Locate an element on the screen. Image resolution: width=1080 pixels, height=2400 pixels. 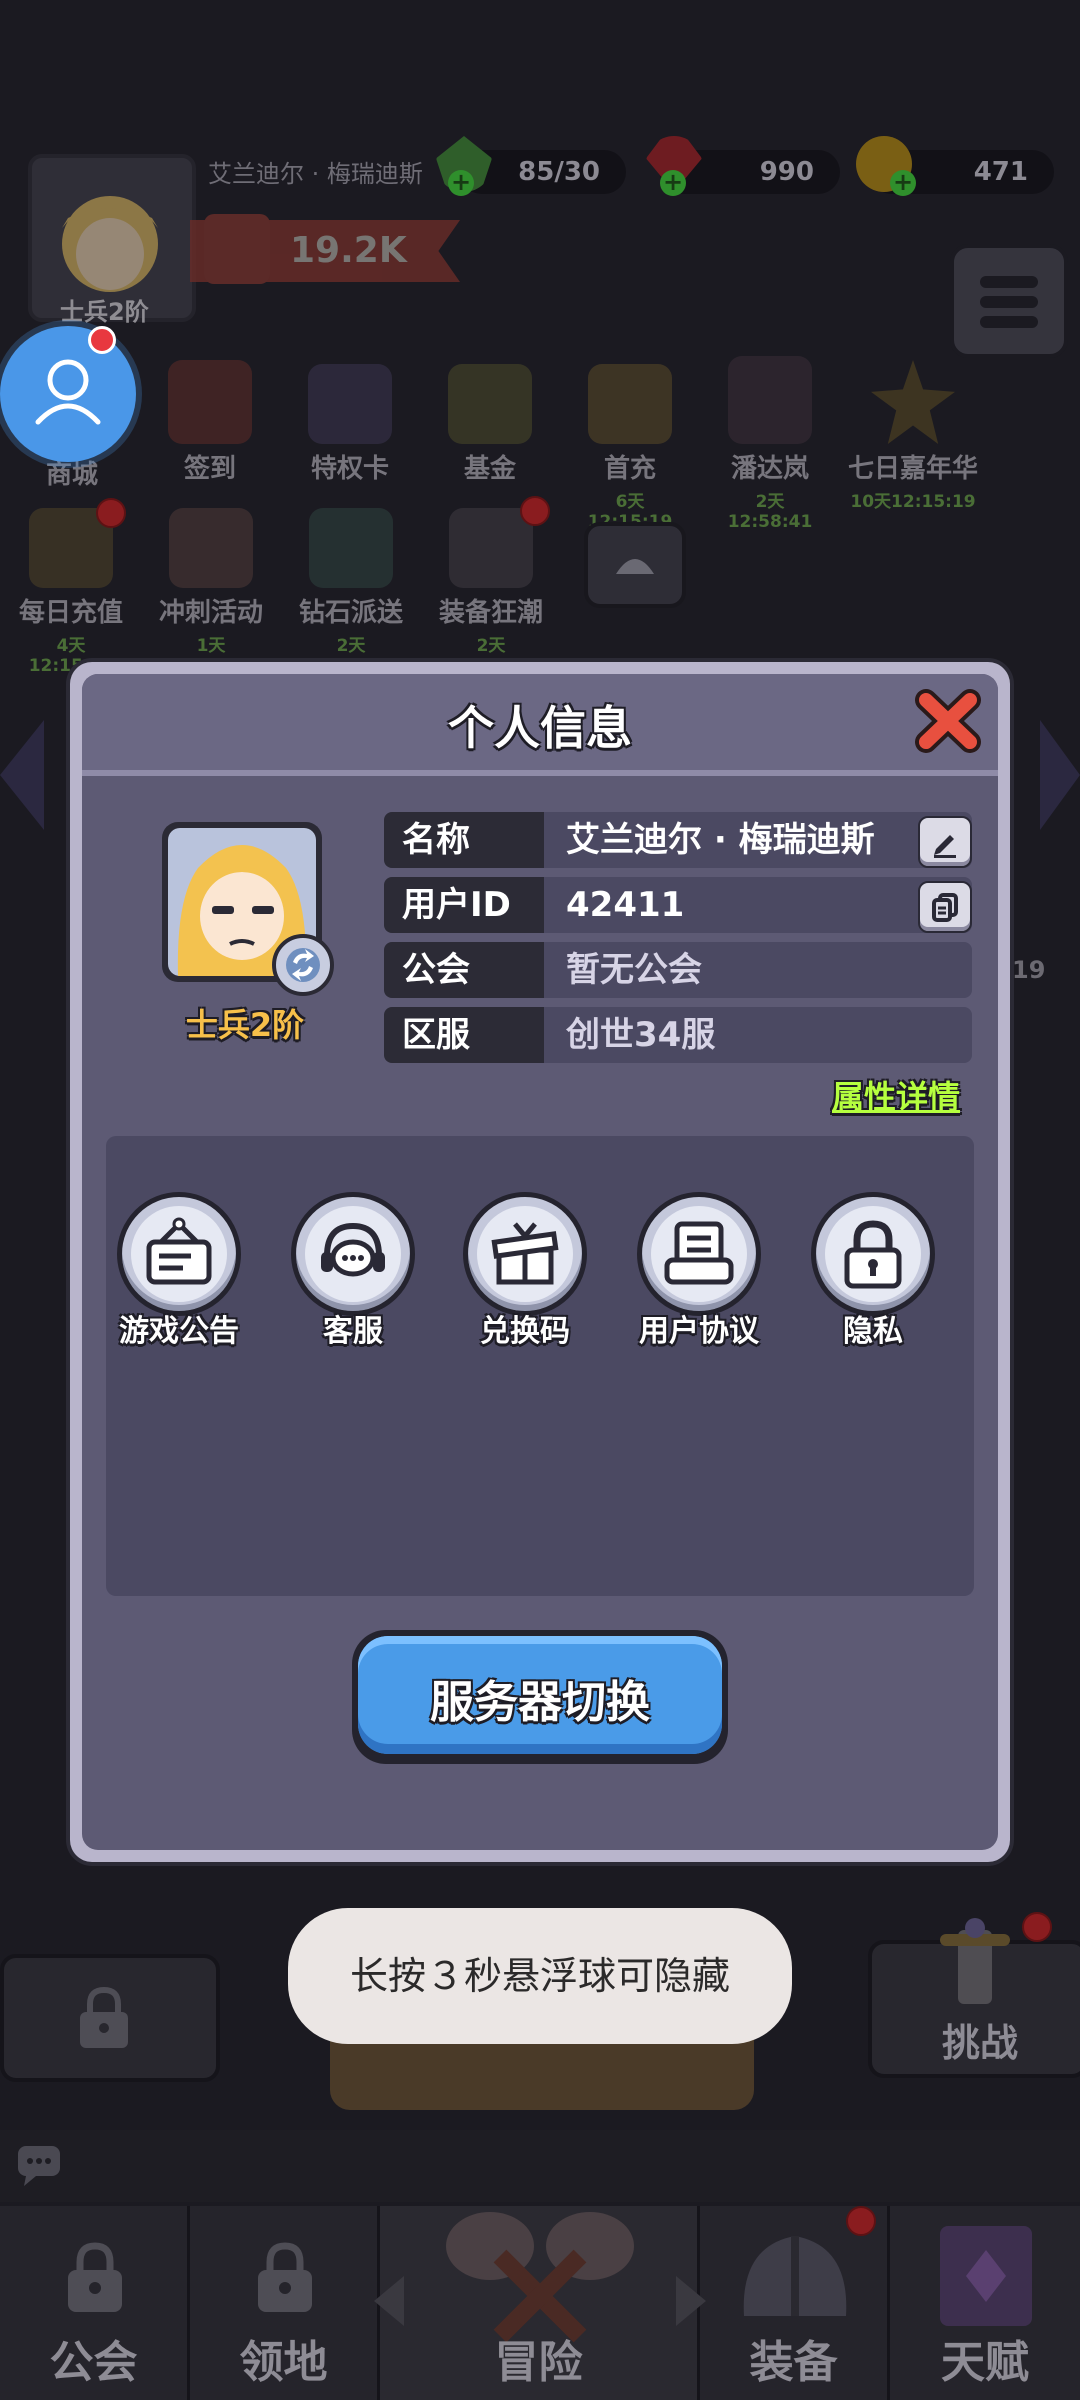
collapse-button is located at coordinates (635, 565).